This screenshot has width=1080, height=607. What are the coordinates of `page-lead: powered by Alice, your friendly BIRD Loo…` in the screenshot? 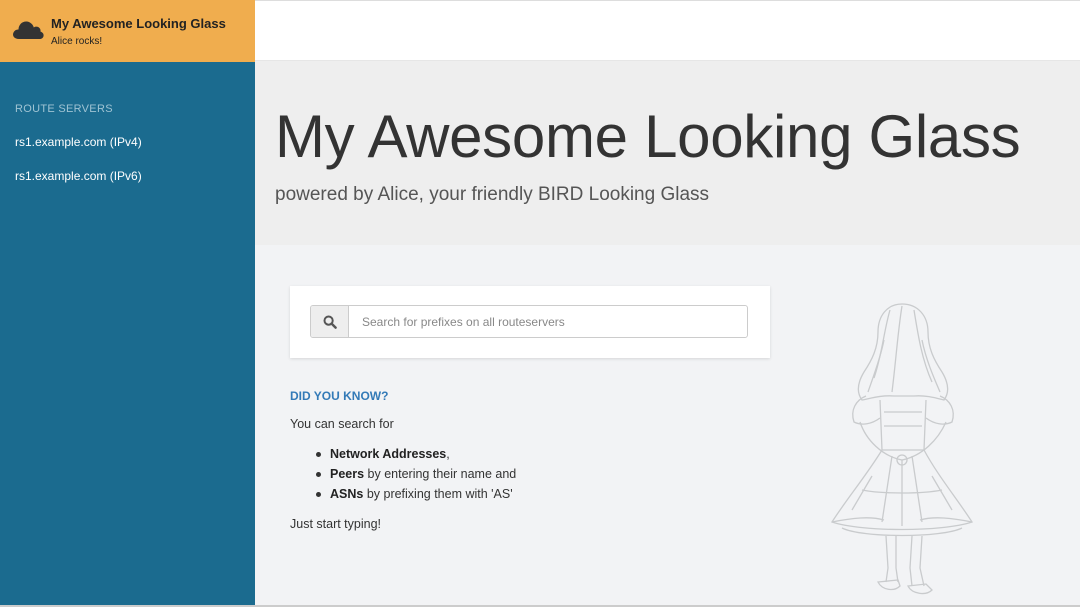 It's located at (492, 194).